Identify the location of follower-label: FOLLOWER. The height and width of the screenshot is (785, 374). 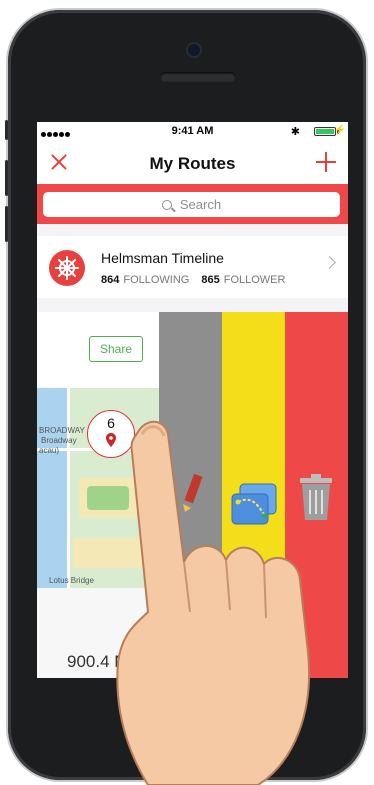
(254, 280).